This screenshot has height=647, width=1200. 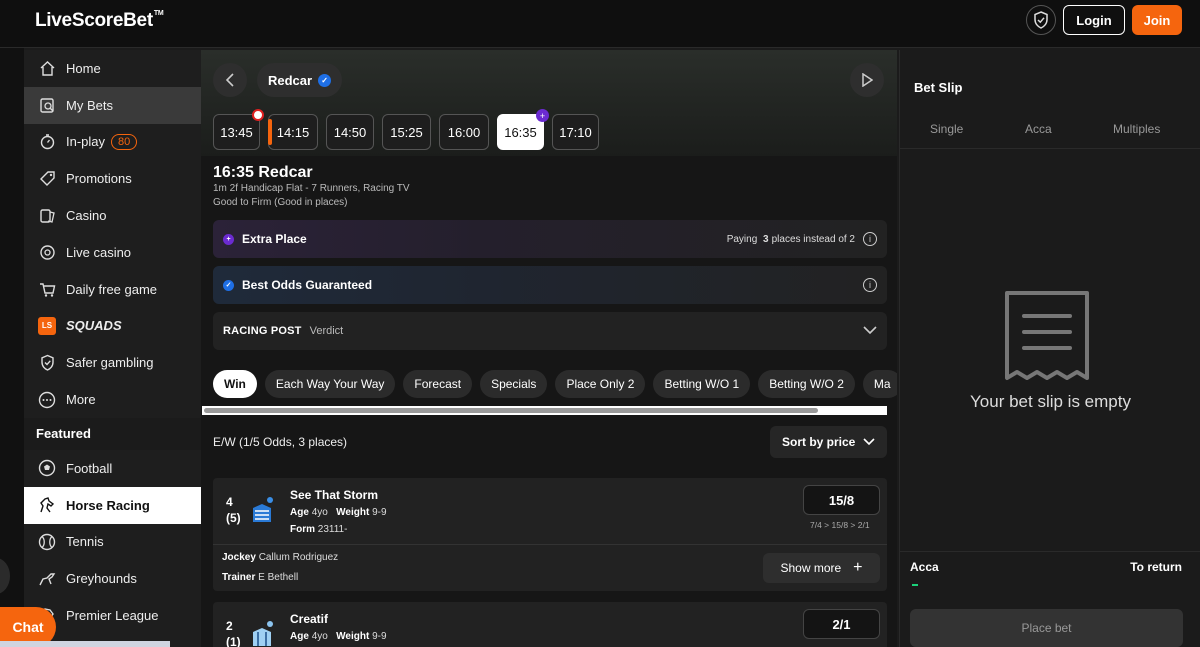 What do you see at coordinates (112, 433) in the screenshot?
I see `featured-section-title: Featured` at bounding box center [112, 433].